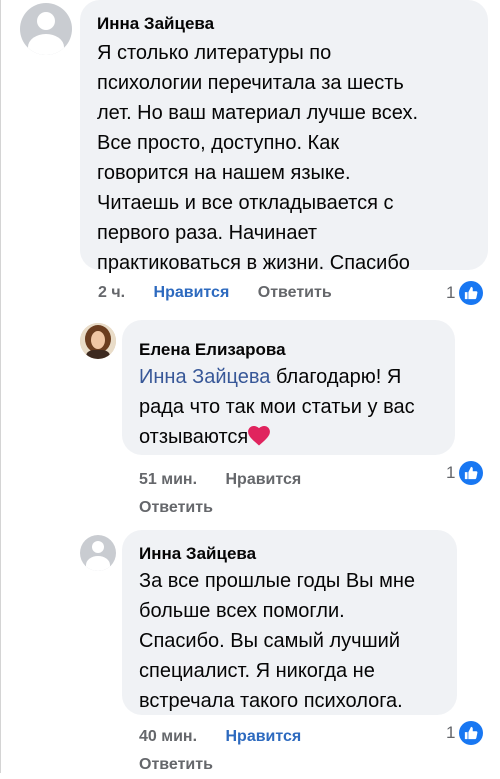 This screenshot has height=779, width=500. I want to click on user-photo-avatar, so click(98, 341).